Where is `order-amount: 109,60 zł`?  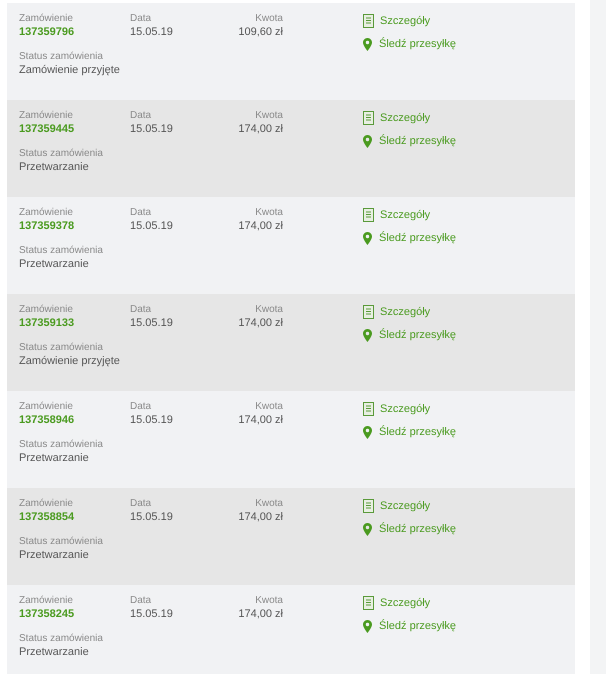 order-amount: 109,60 zł is located at coordinates (260, 32).